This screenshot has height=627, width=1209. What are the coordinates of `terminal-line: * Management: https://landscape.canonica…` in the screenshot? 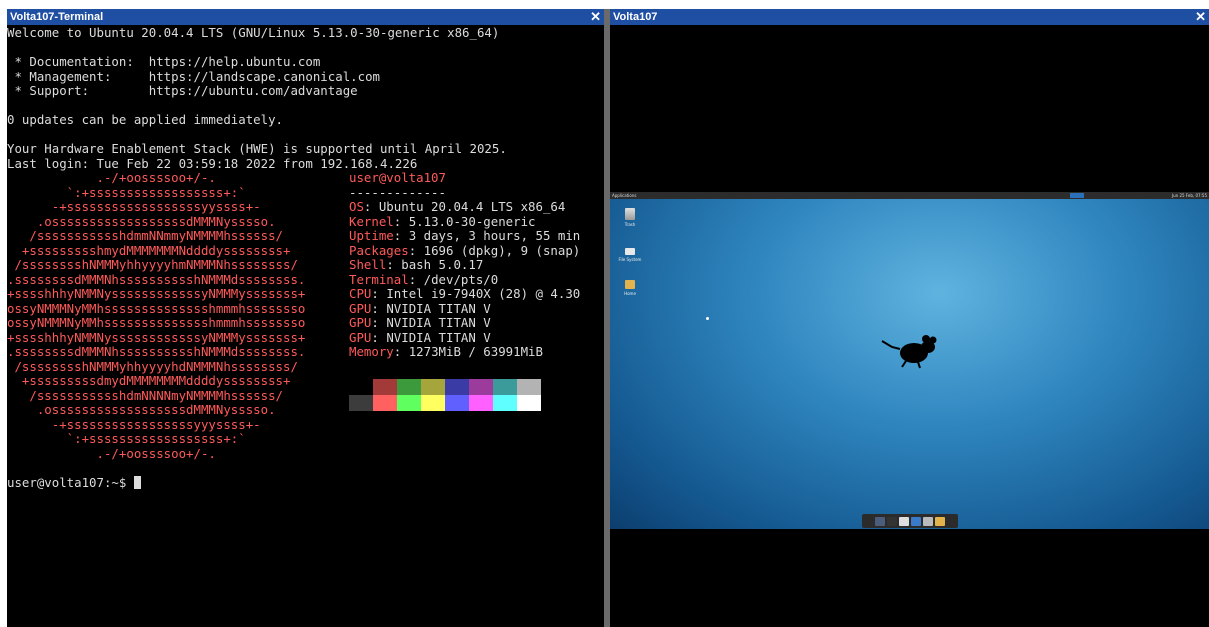 It's located at (193, 76).